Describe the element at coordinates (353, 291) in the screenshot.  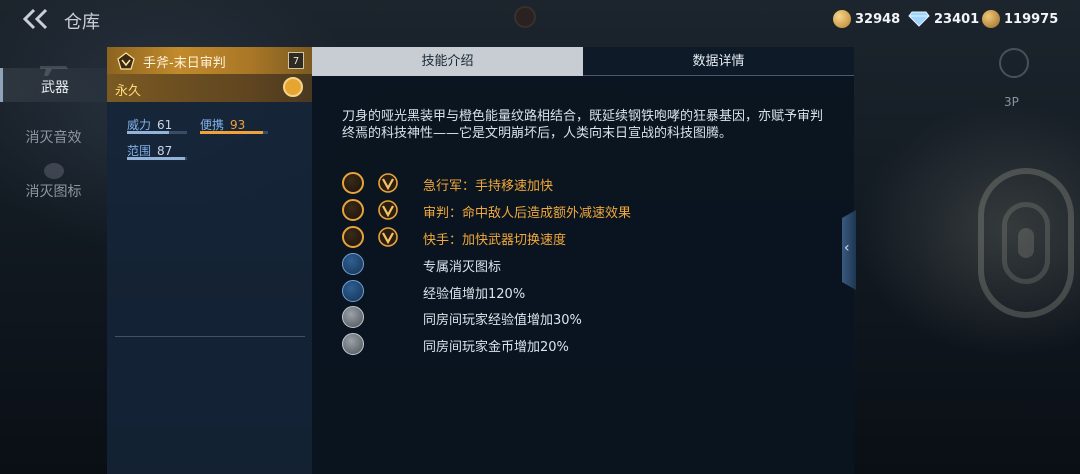
I see `exp-plus-icon` at that location.